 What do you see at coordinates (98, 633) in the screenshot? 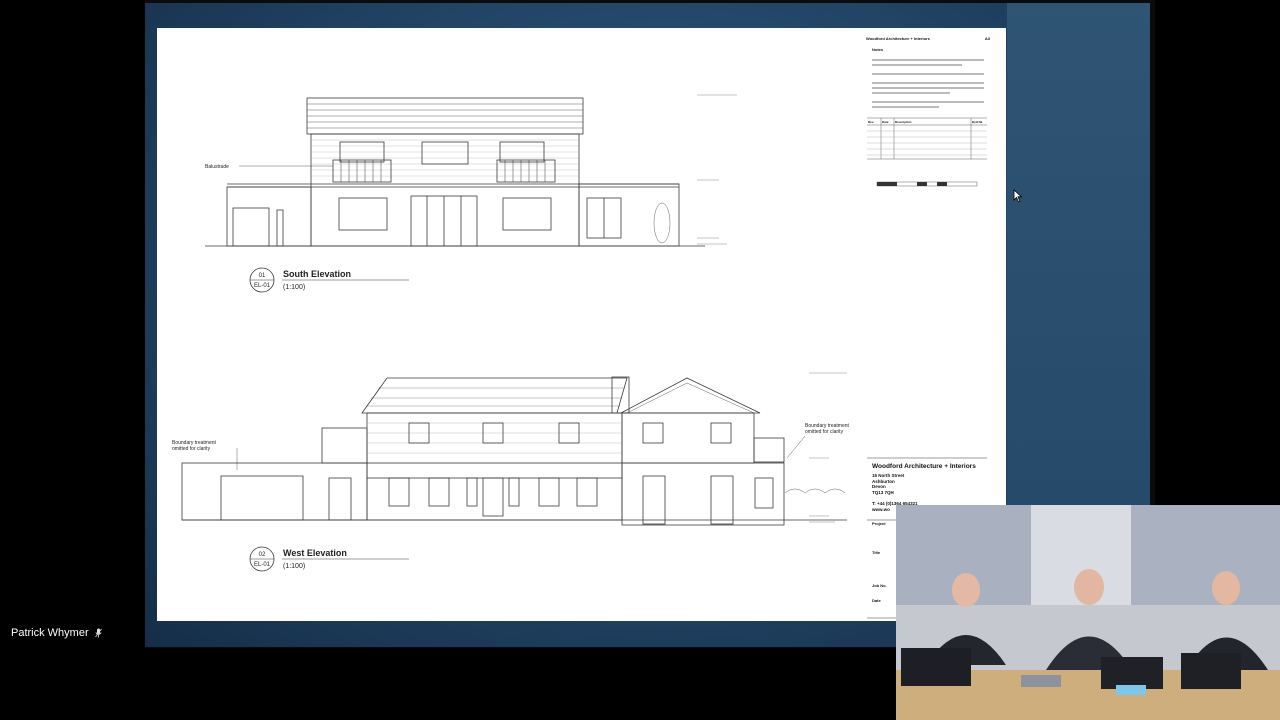
I see `mic-muted-icon` at bounding box center [98, 633].